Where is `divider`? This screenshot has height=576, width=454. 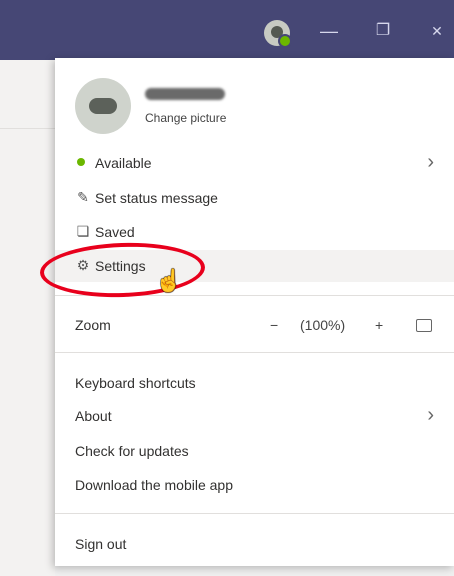
divider is located at coordinates (27, 128).